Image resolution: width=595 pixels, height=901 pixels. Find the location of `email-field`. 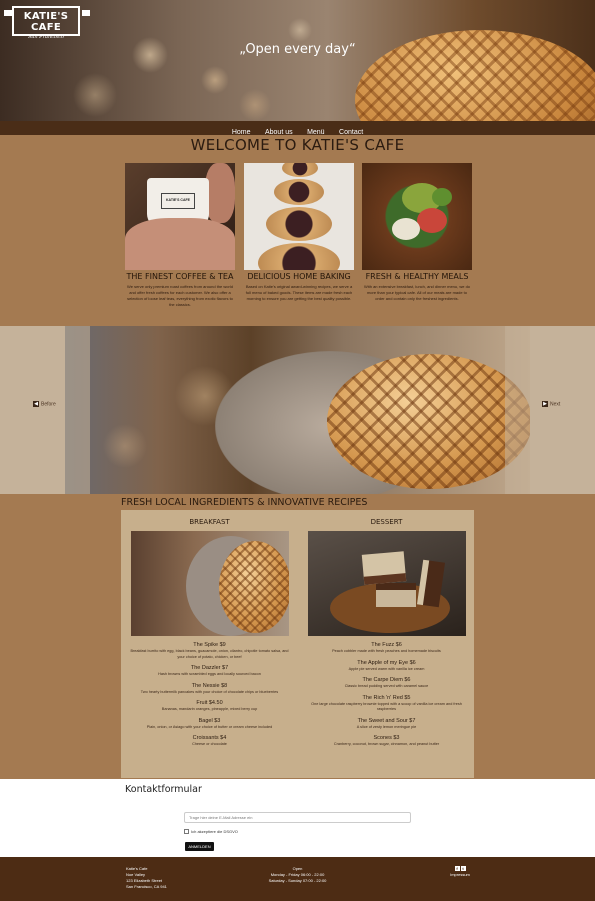

email-field is located at coordinates (297, 817).